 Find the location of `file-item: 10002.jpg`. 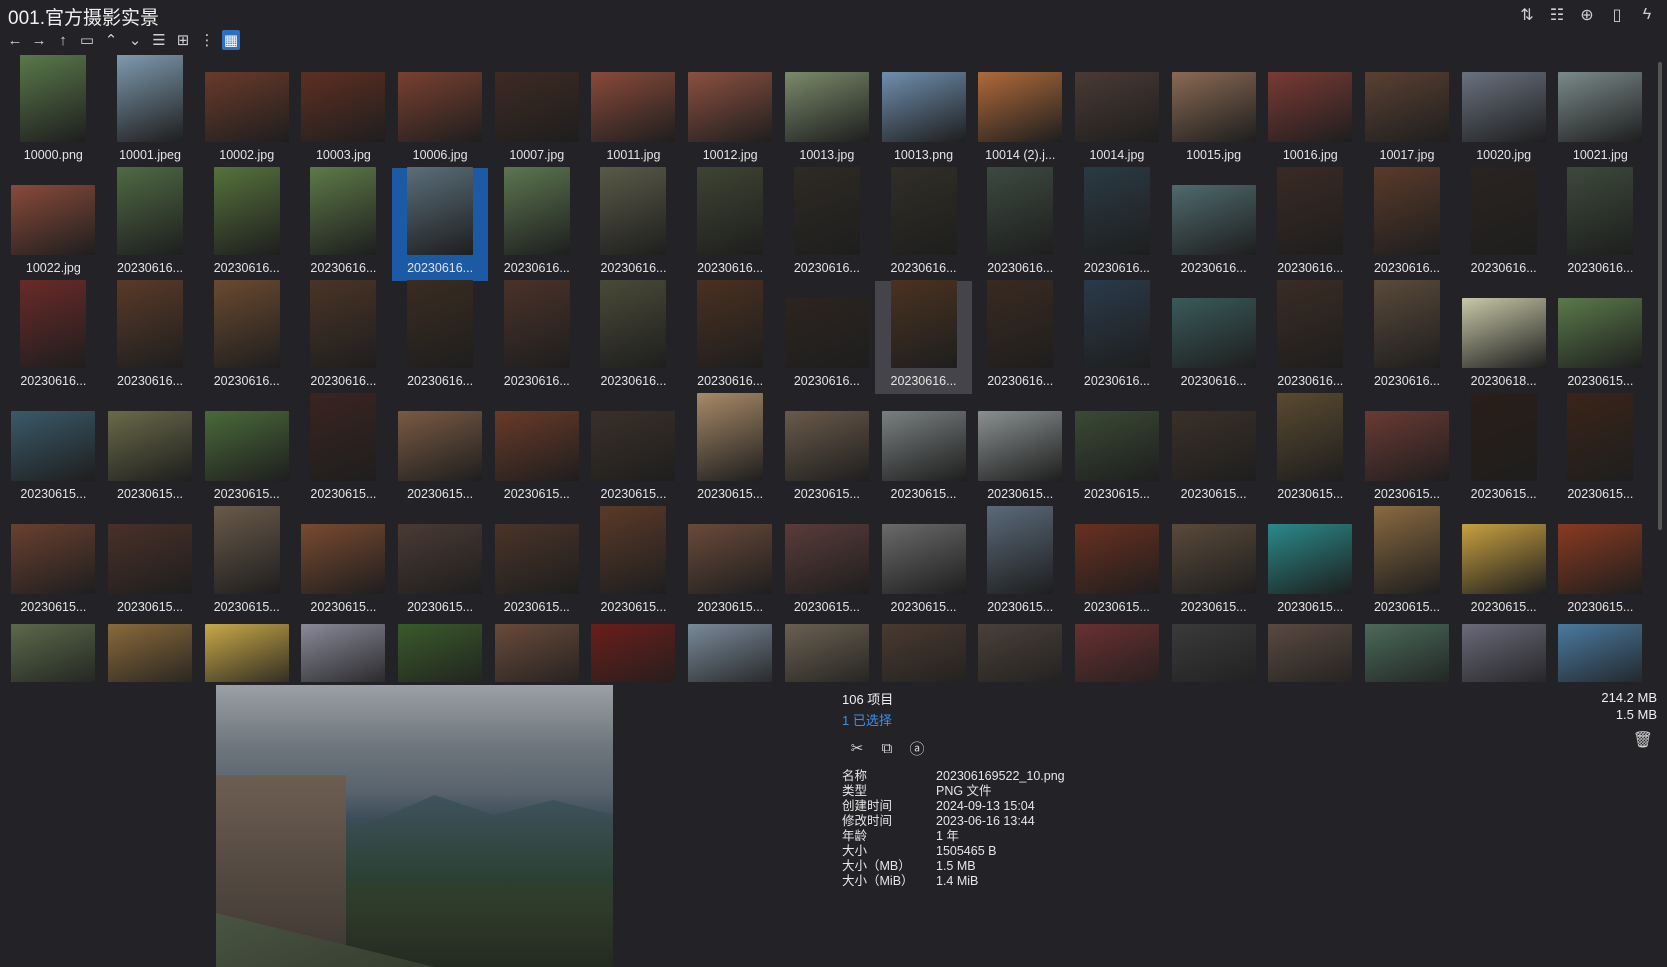

file-item: 10002.jpg is located at coordinates (246, 111).